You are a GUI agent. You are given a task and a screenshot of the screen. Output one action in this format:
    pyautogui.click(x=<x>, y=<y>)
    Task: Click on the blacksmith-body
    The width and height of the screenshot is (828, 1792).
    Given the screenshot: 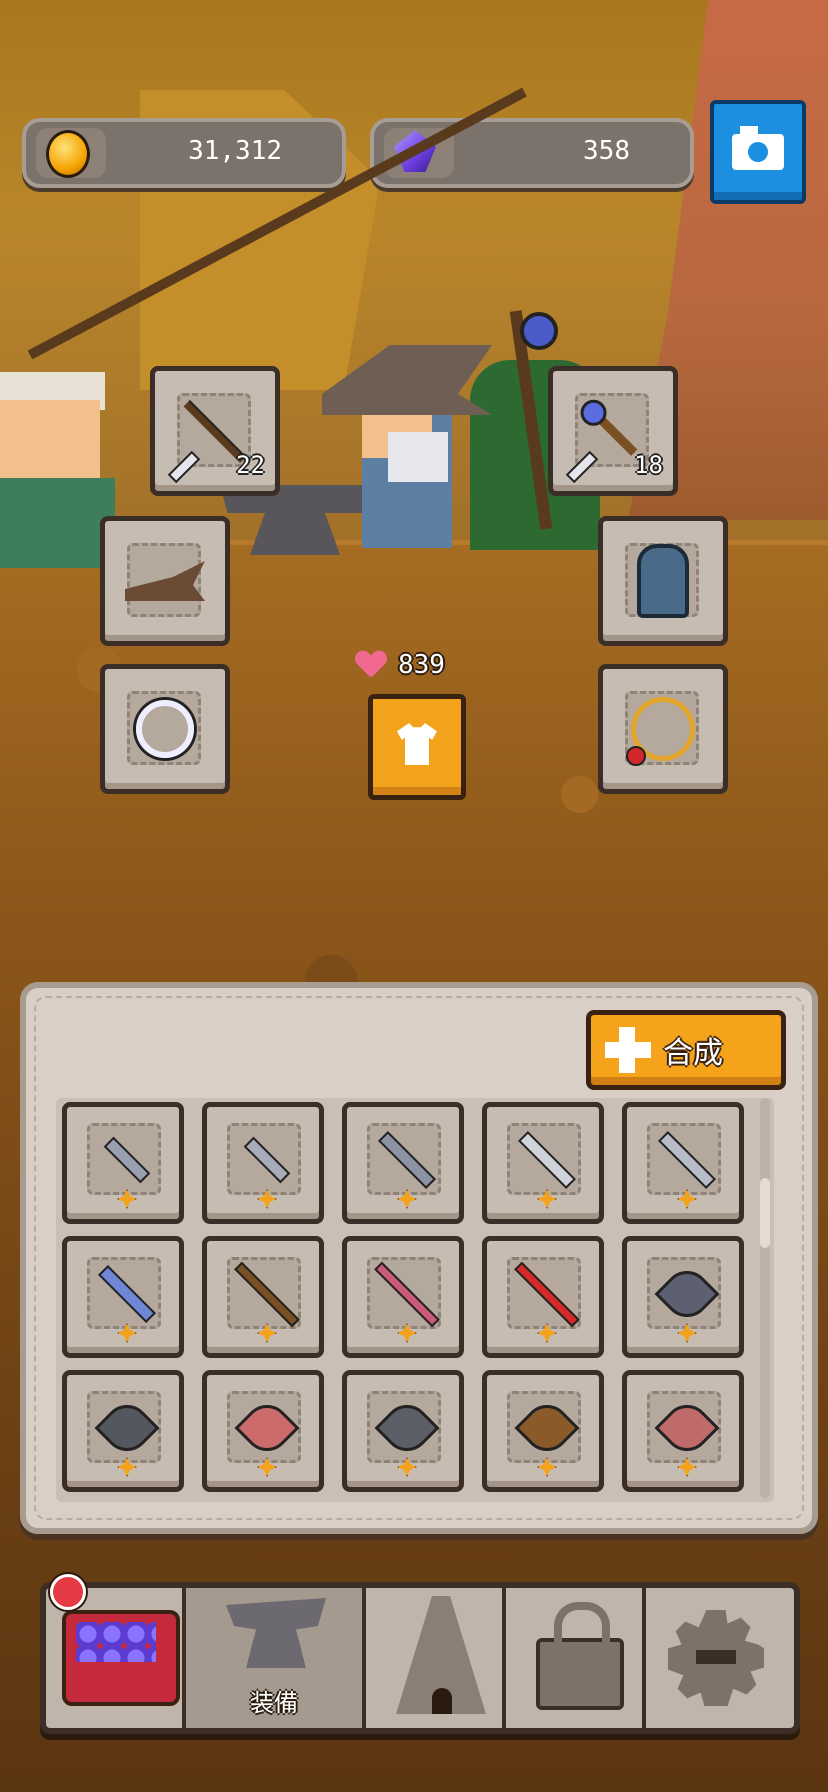 What is the action you would take?
    pyautogui.click(x=57, y=523)
    